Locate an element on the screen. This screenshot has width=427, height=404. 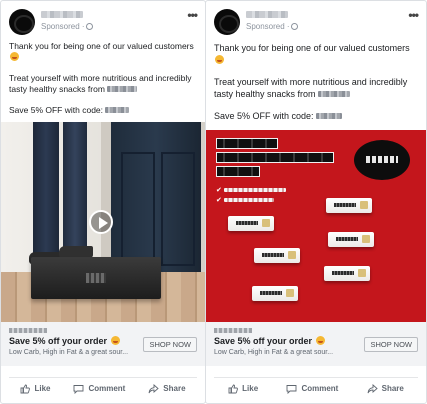
video-door is located at coordinates (156, 197).